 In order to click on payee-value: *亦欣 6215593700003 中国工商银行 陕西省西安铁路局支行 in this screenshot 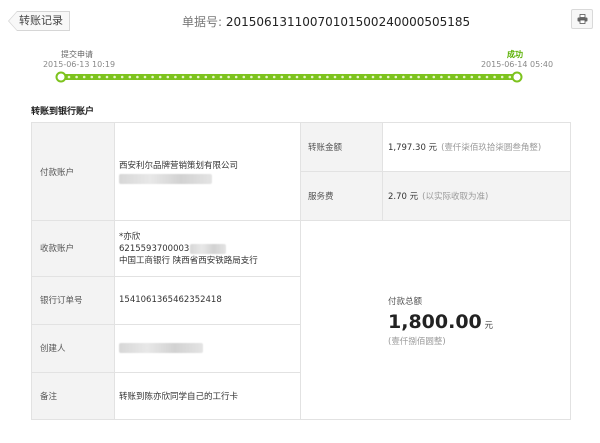, I will do `click(207, 249)`.